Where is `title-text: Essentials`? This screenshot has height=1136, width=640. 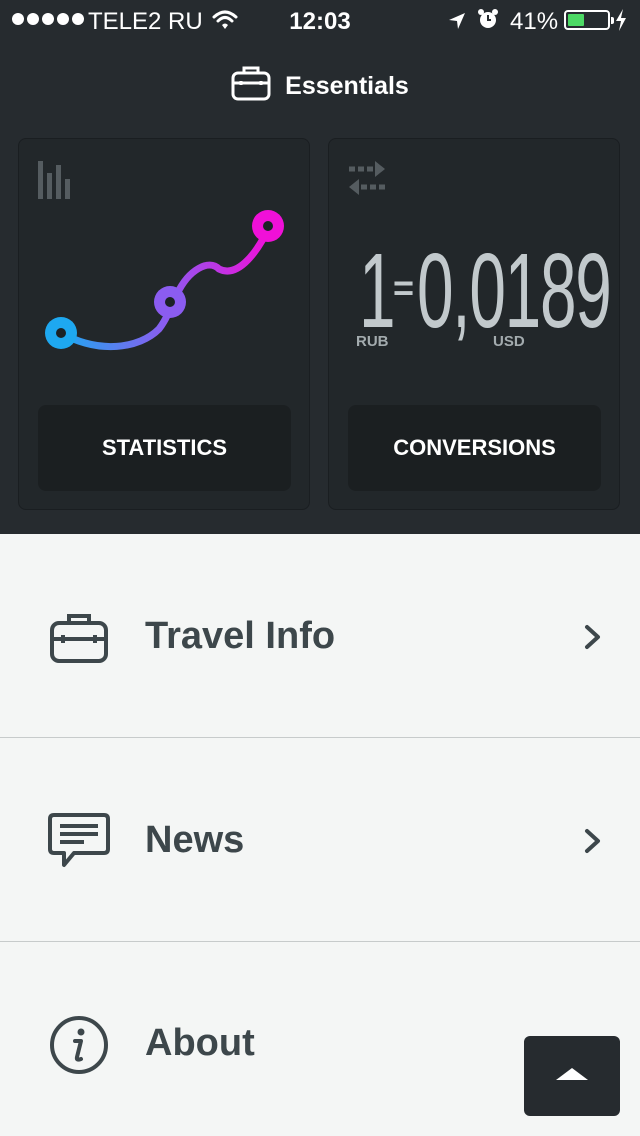
title-text: Essentials is located at coordinates (347, 85).